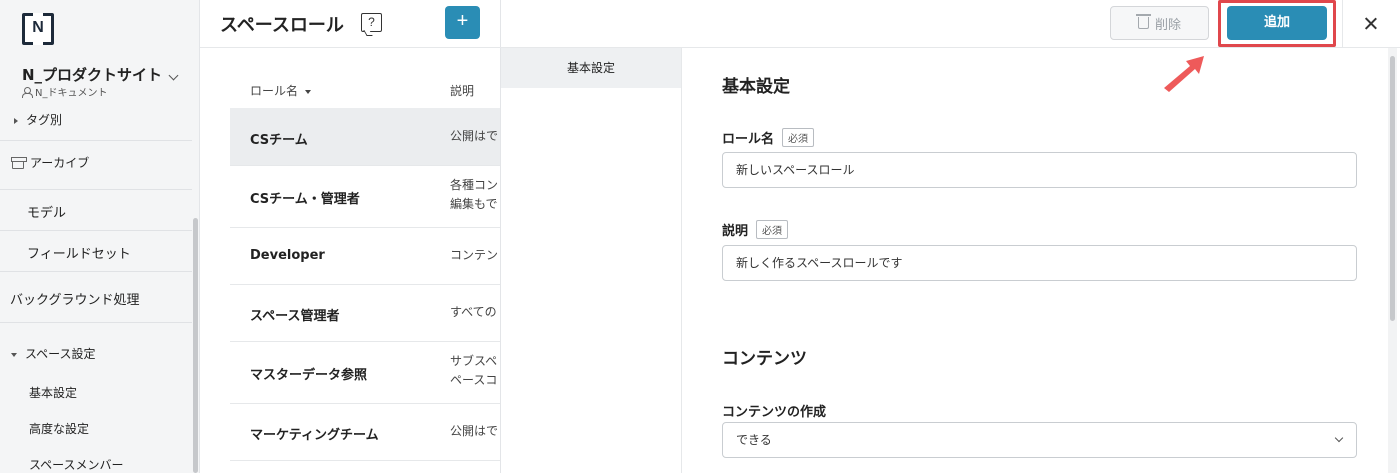 The width and height of the screenshot is (1400, 473). What do you see at coordinates (19, 162) in the screenshot?
I see `archive-icon` at bounding box center [19, 162].